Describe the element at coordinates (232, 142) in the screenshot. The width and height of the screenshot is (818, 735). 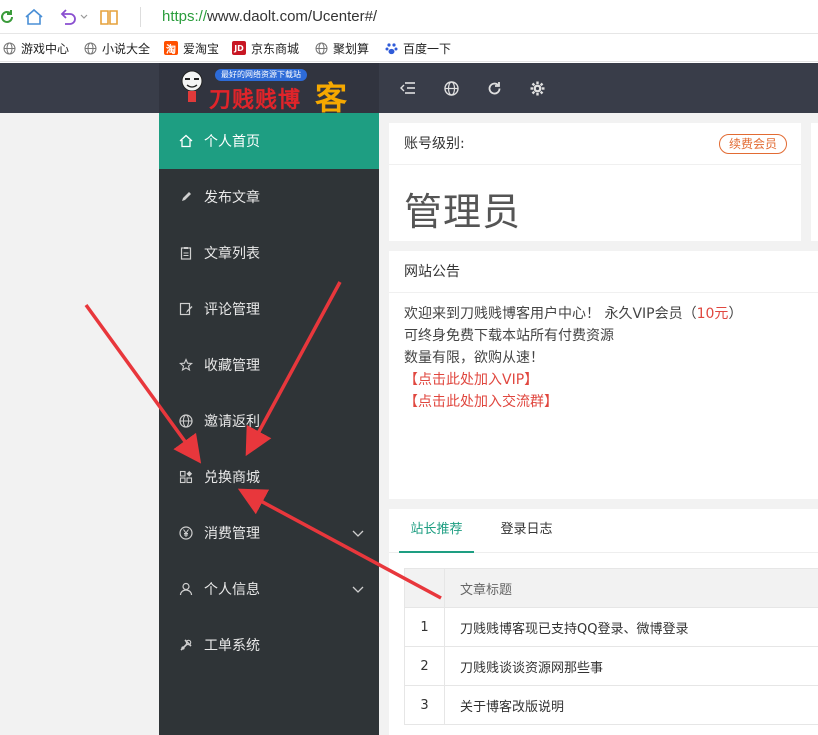
I see `sidebar-item-label: 个人首页` at that location.